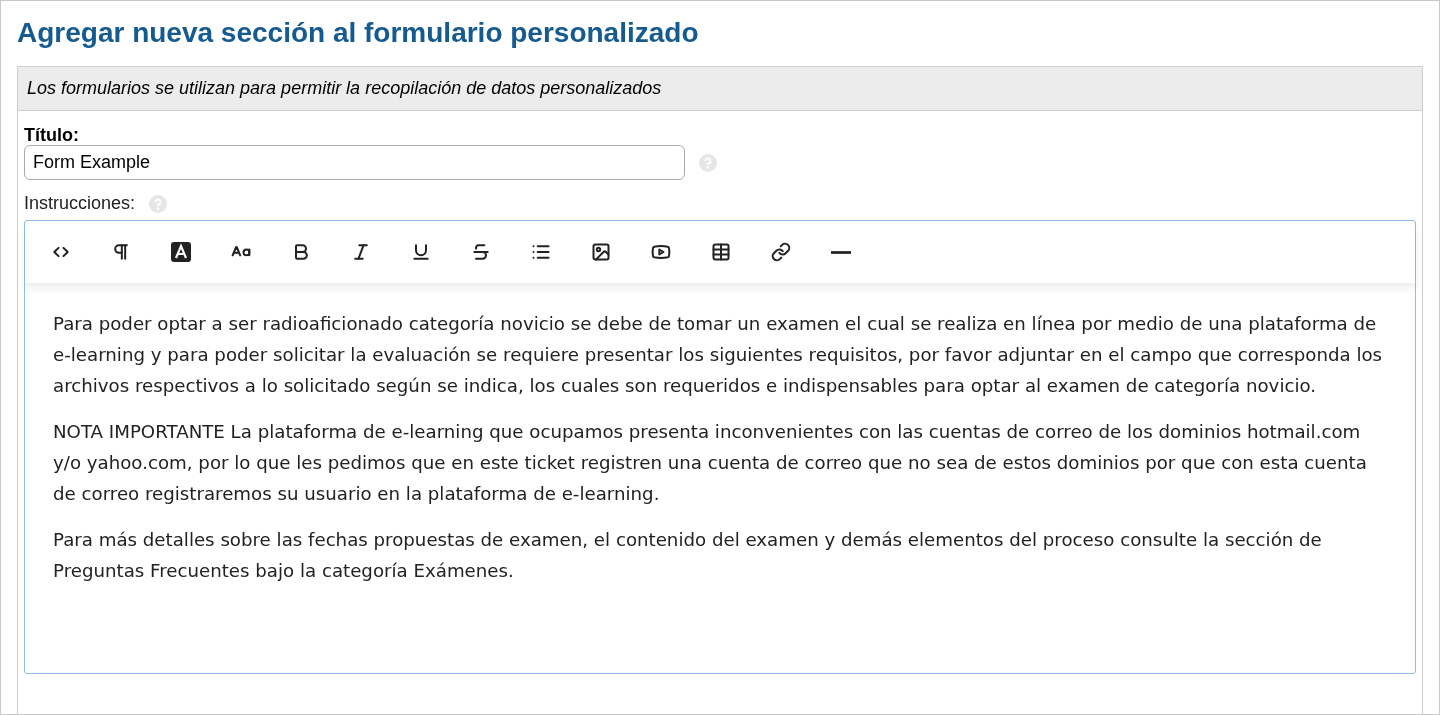 This screenshot has height=715, width=1440. I want to click on underline-icon, so click(421, 252).